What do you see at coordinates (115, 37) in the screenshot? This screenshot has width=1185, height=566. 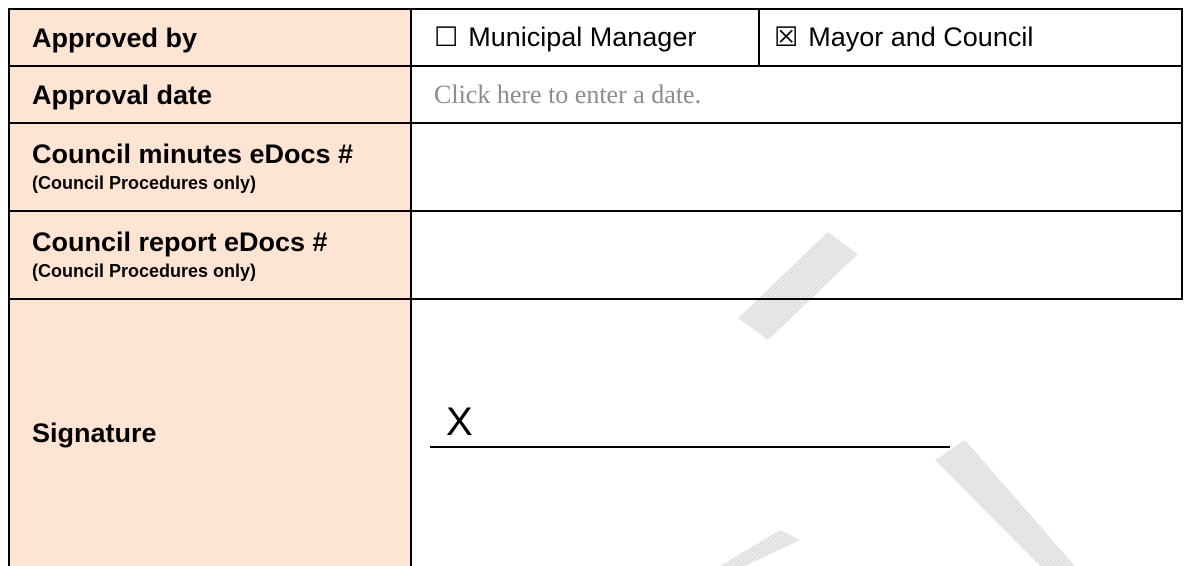 I see `approved-by-label: Approved by` at bounding box center [115, 37].